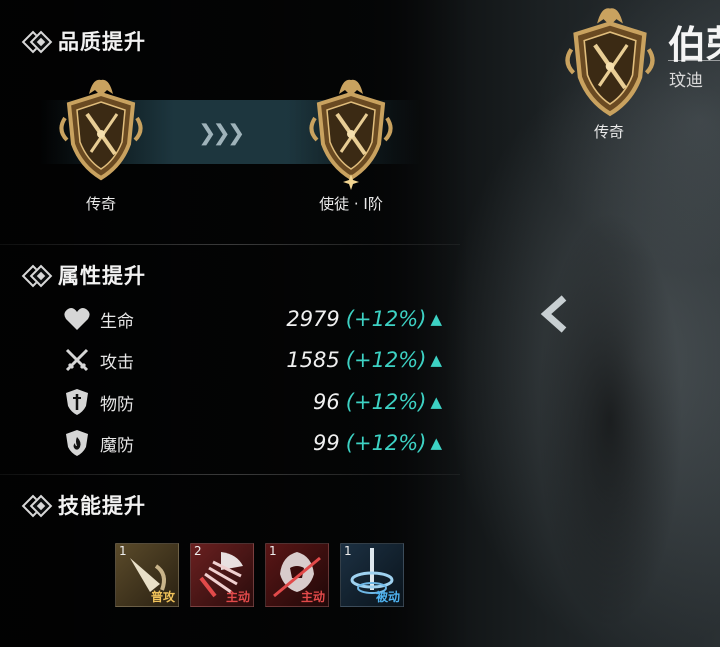 The image size is (720, 647). Describe the element at coordinates (77, 360) in the screenshot. I see `crossed-swords-icon` at that location.